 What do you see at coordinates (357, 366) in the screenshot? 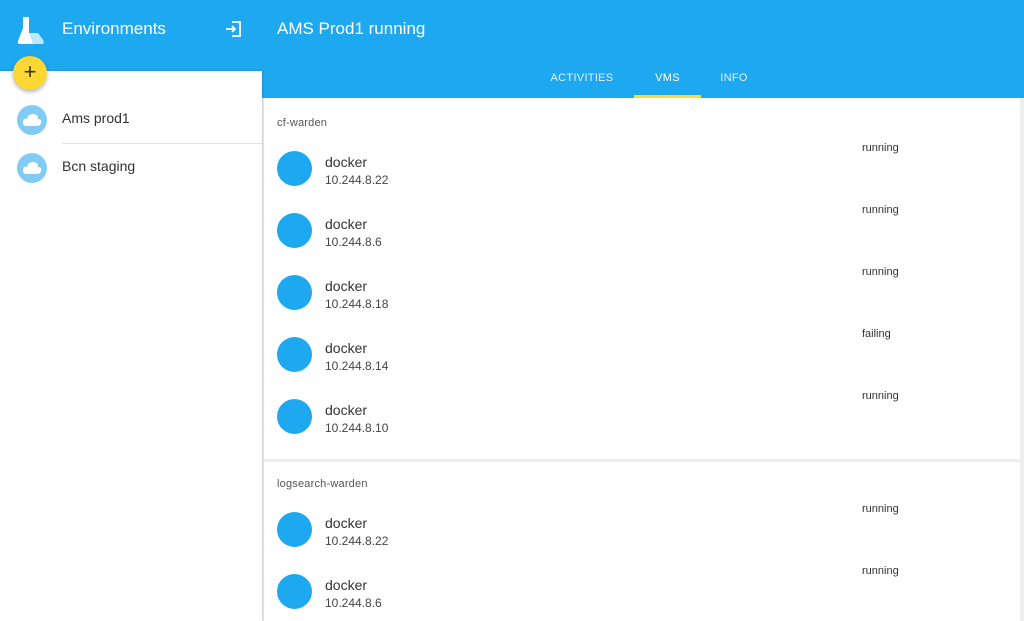
I see `vm-ip: 10.244.8.14` at bounding box center [357, 366].